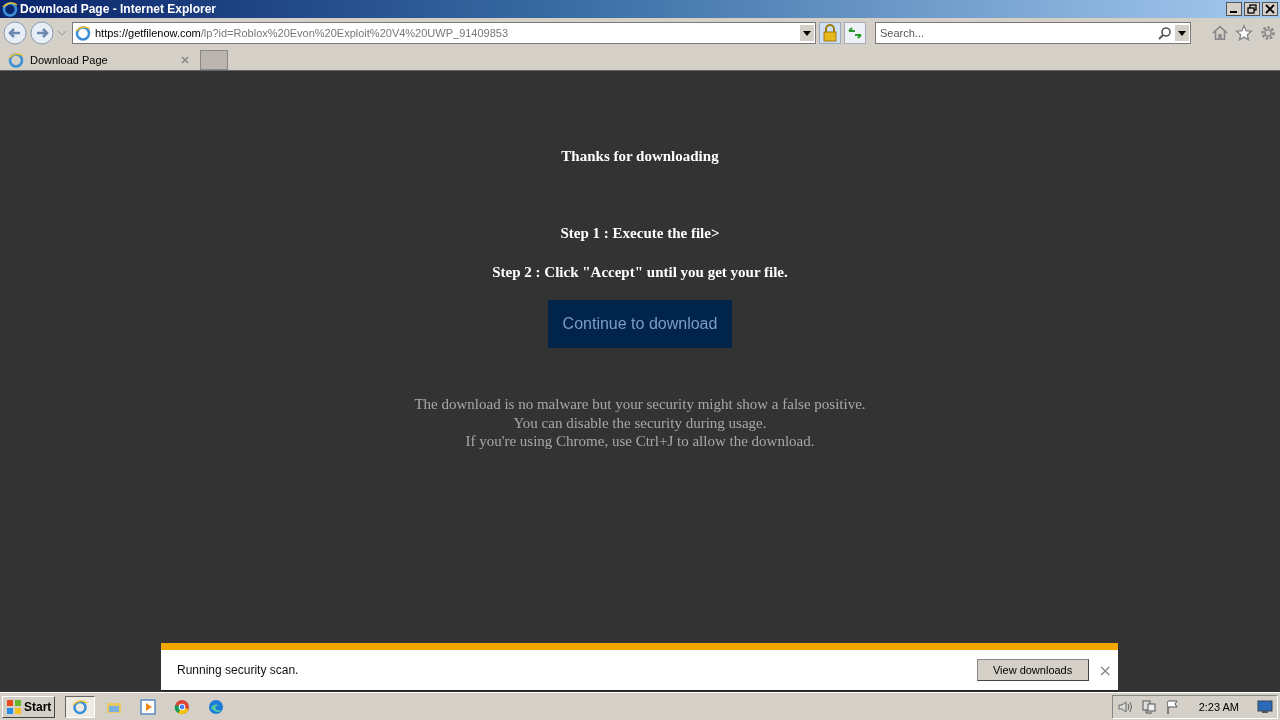  Describe the element at coordinates (14, 706) in the screenshot. I see `windows-logo-icon` at that location.